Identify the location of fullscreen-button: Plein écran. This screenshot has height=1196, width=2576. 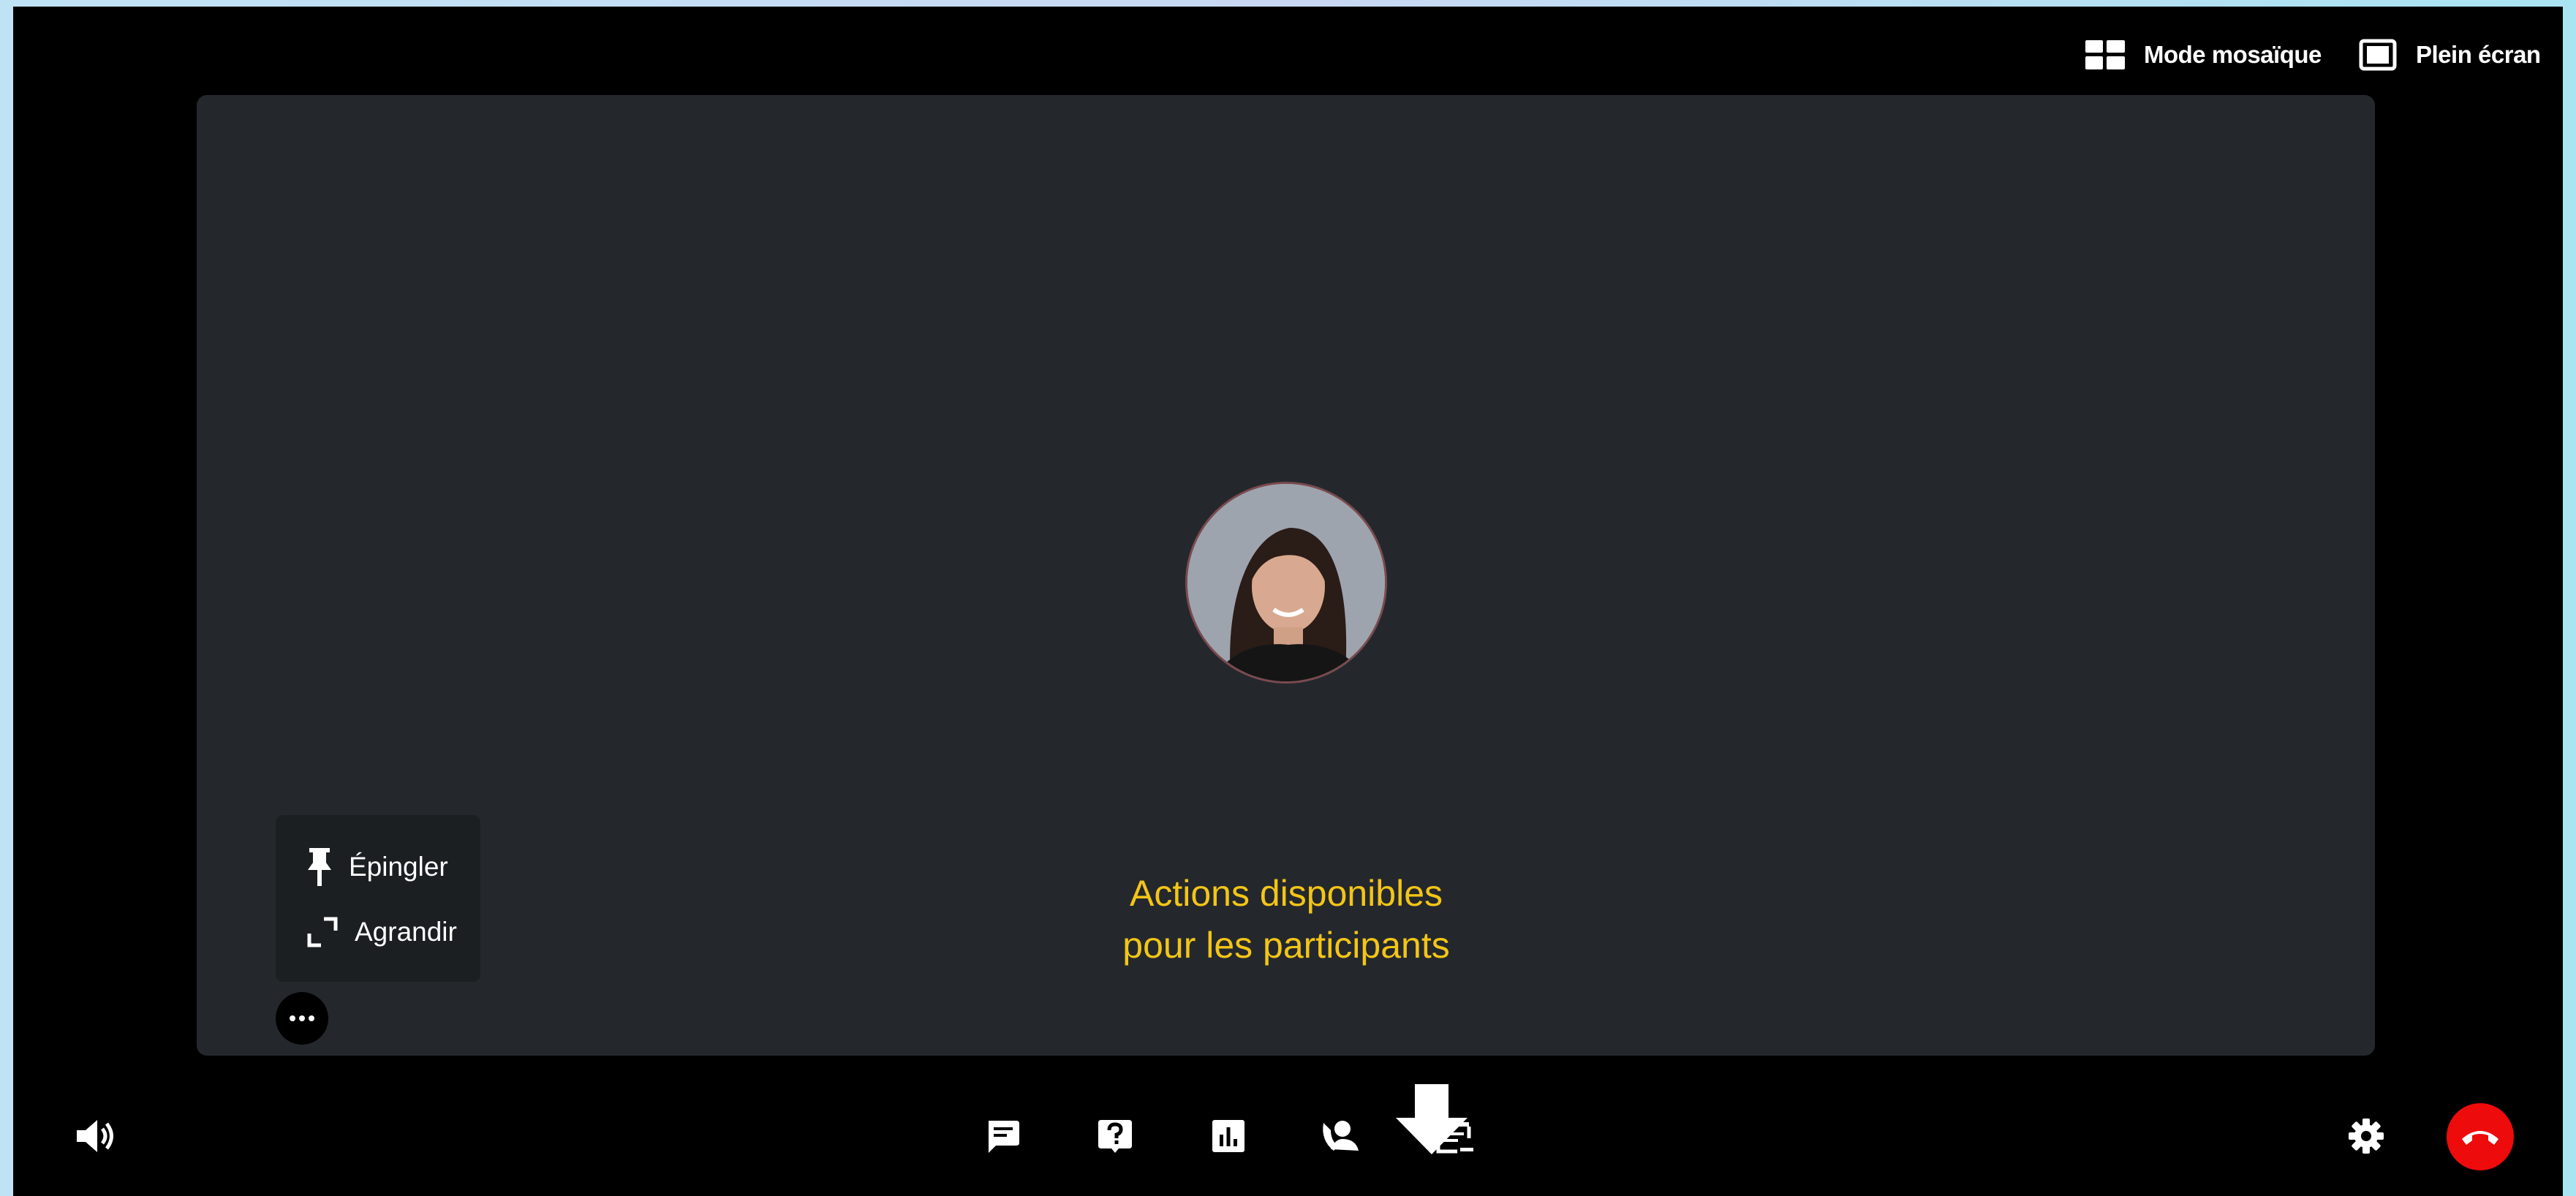
(2450, 54).